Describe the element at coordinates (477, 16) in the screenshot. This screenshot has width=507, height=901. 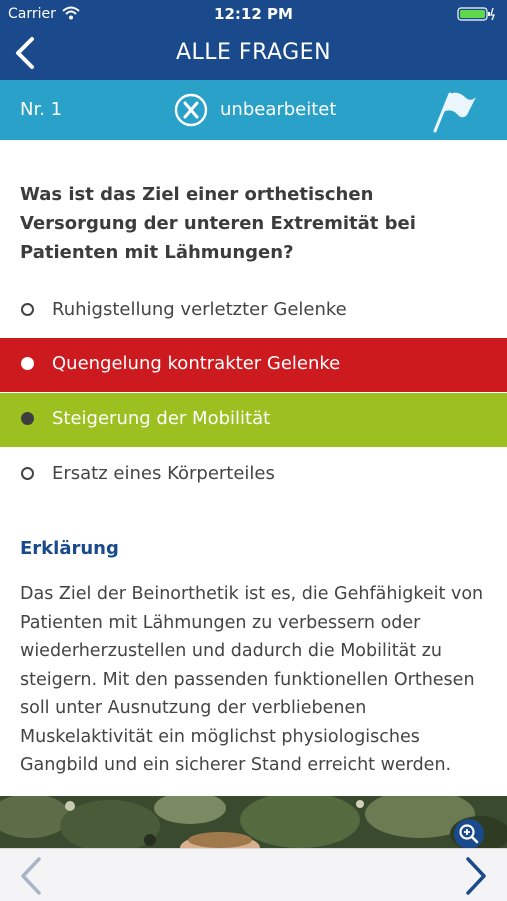
I see `battery-icon` at that location.